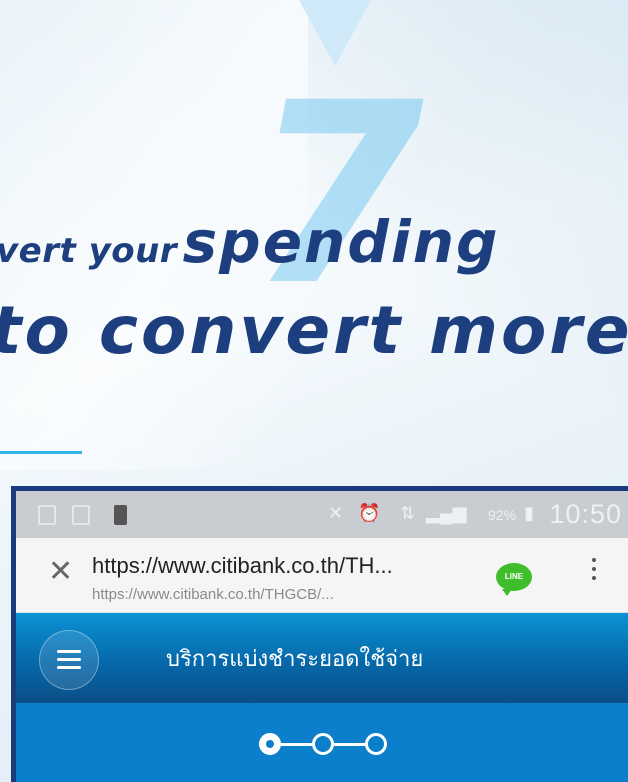 This screenshot has height=782, width=628. Describe the element at coordinates (270, 744) in the screenshot. I see `step-1-dot` at that location.